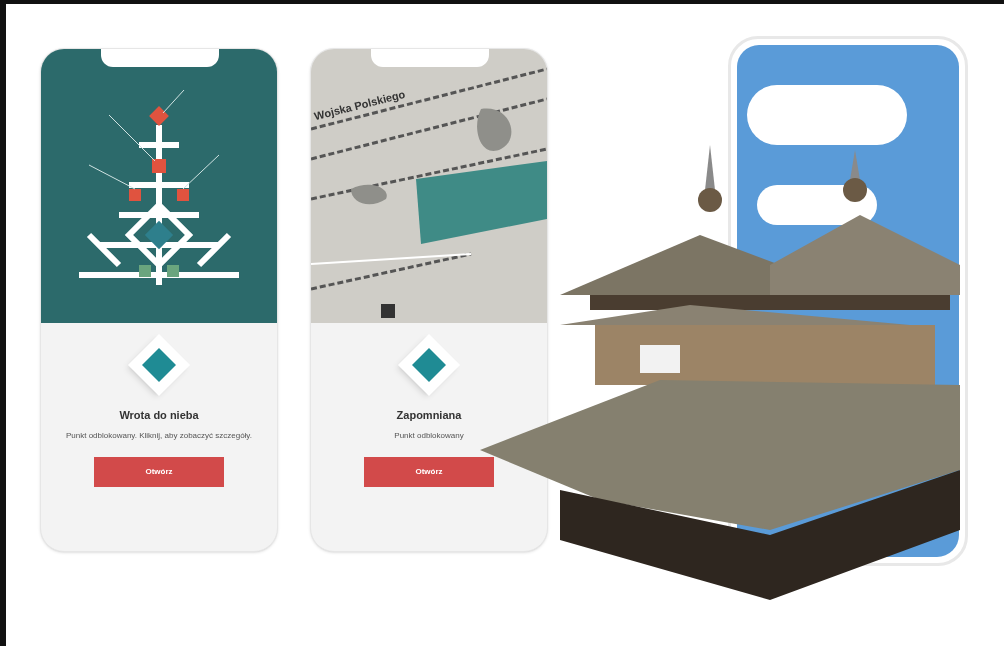  I want to click on point-title: Zapomniana, so click(429, 415).